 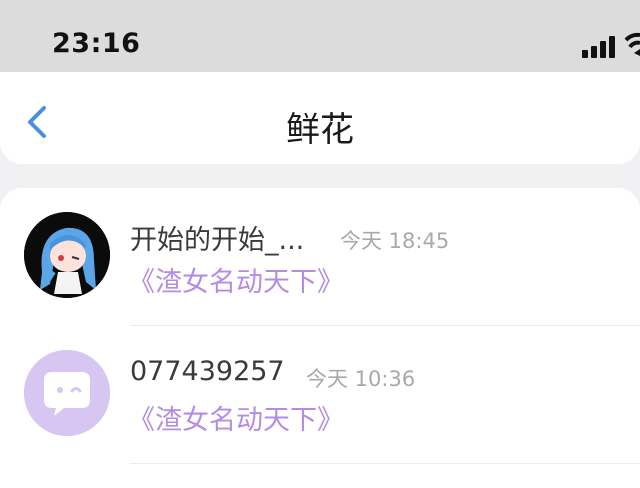 What do you see at coordinates (598, 47) in the screenshot?
I see `cellular-signal-icon` at bounding box center [598, 47].